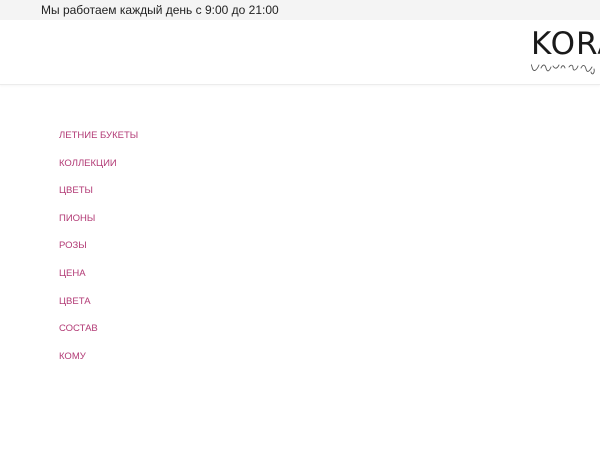  What do you see at coordinates (300, 10) in the screenshot?
I see `top-info-bar: Мы работаем каждый день с 9:00 до 21:00` at bounding box center [300, 10].